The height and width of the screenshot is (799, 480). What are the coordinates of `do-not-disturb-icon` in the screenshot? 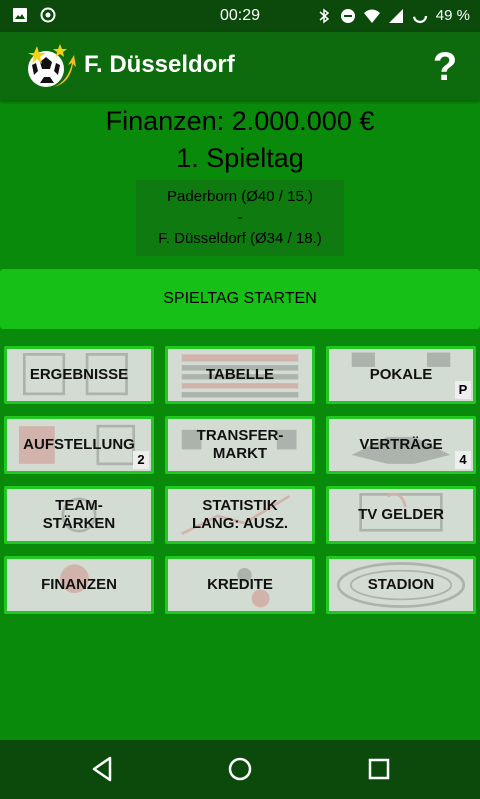 It's located at (347, 15).